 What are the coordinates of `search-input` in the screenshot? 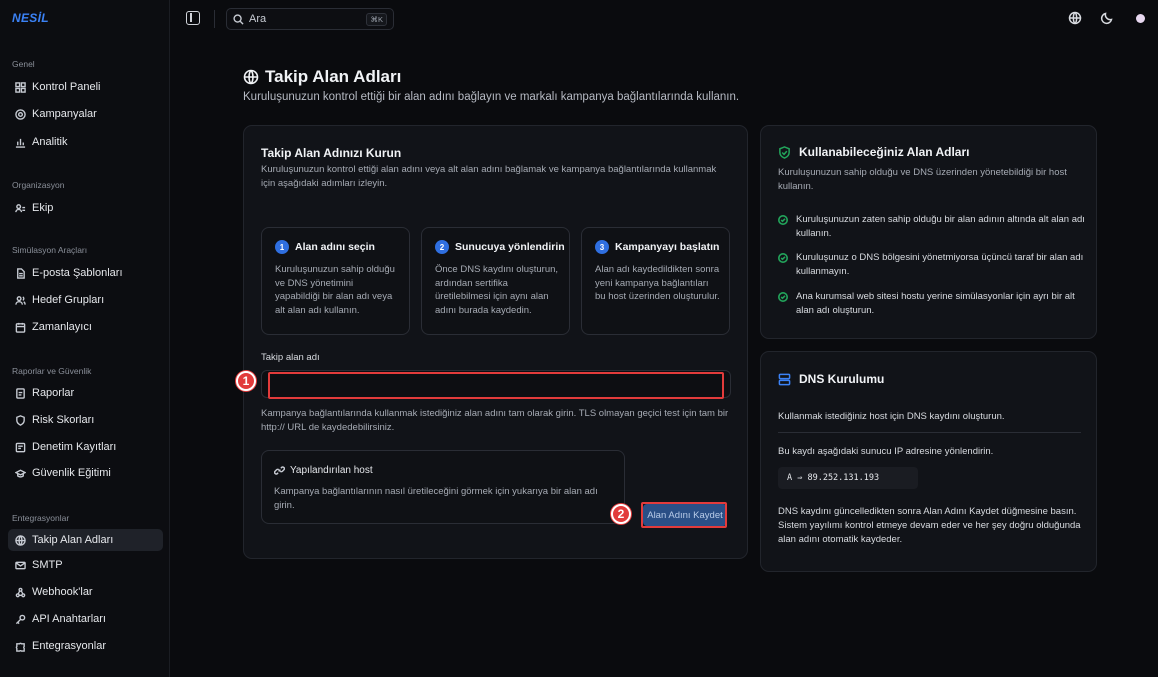 It's located at (304, 19).